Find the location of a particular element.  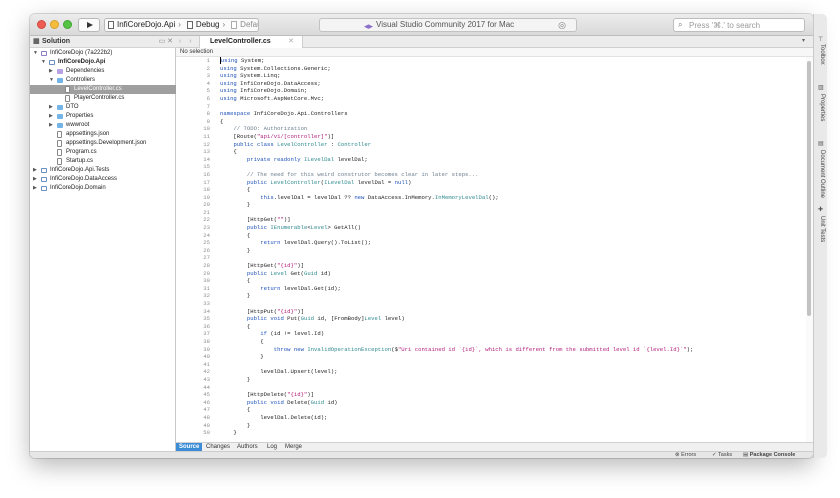

line-number: 43 is located at coordinates (206, 379).